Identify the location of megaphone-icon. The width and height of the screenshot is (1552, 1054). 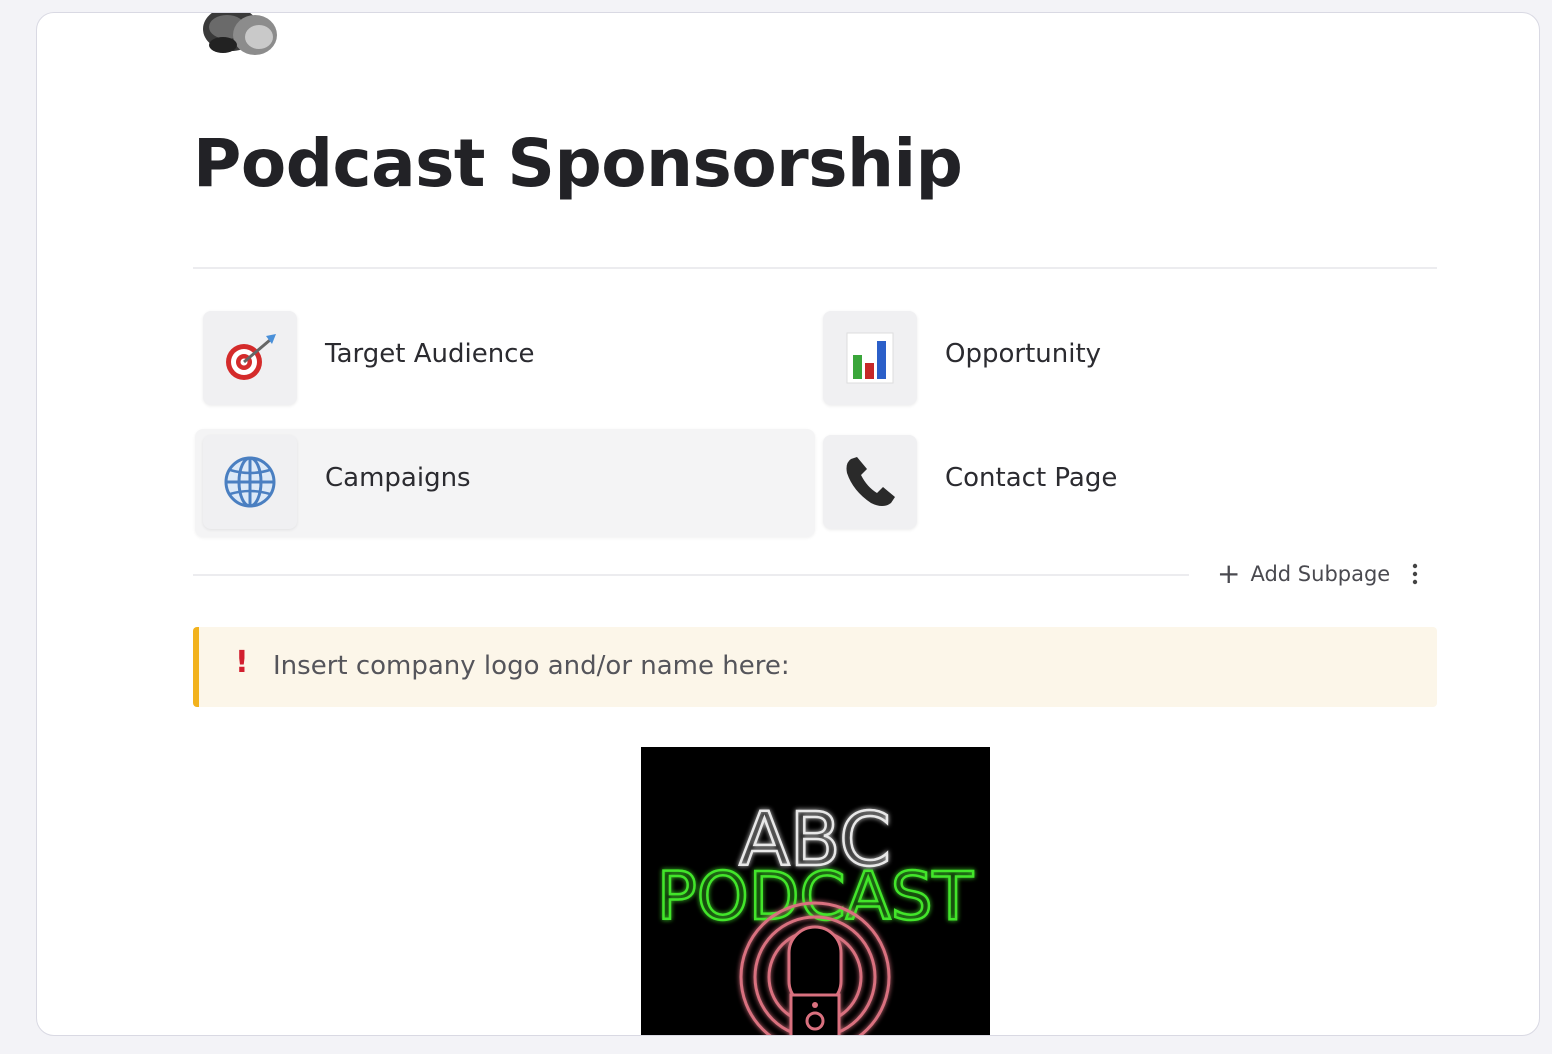
(238, 41).